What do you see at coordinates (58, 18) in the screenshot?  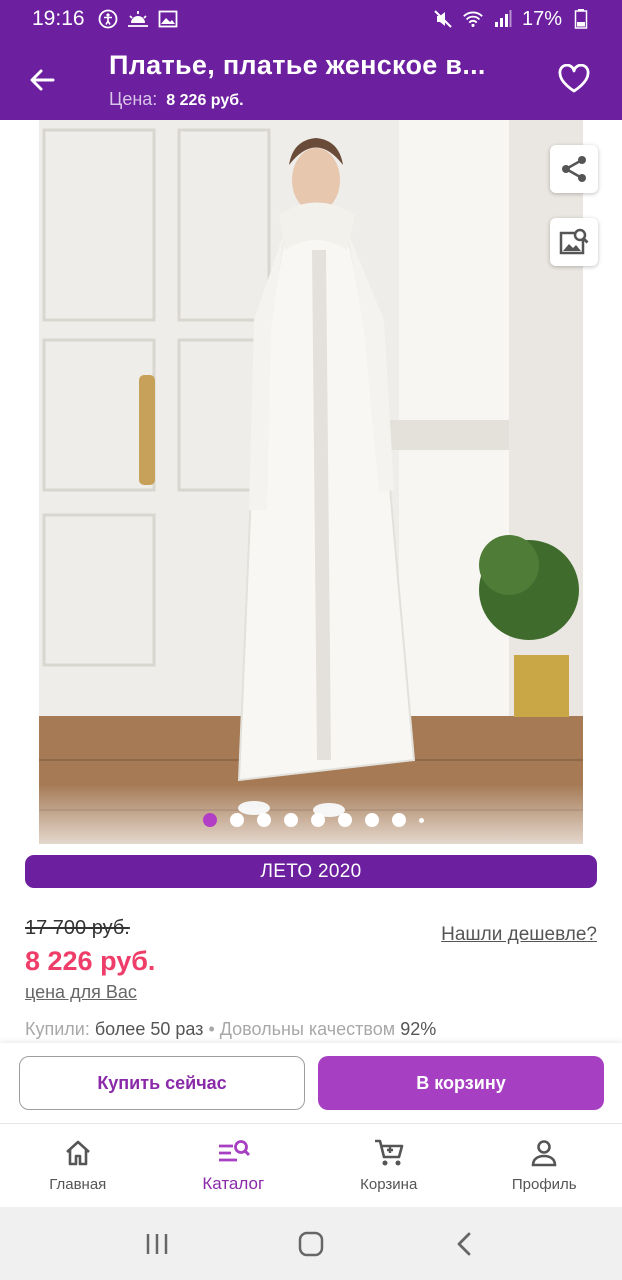 I see `status-time: 19:16` at bounding box center [58, 18].